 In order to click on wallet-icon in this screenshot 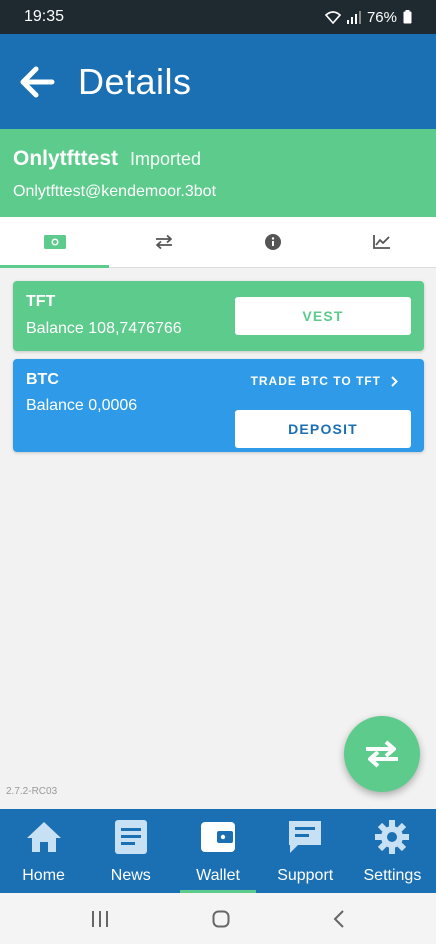, I will do `click(218, 837)`.